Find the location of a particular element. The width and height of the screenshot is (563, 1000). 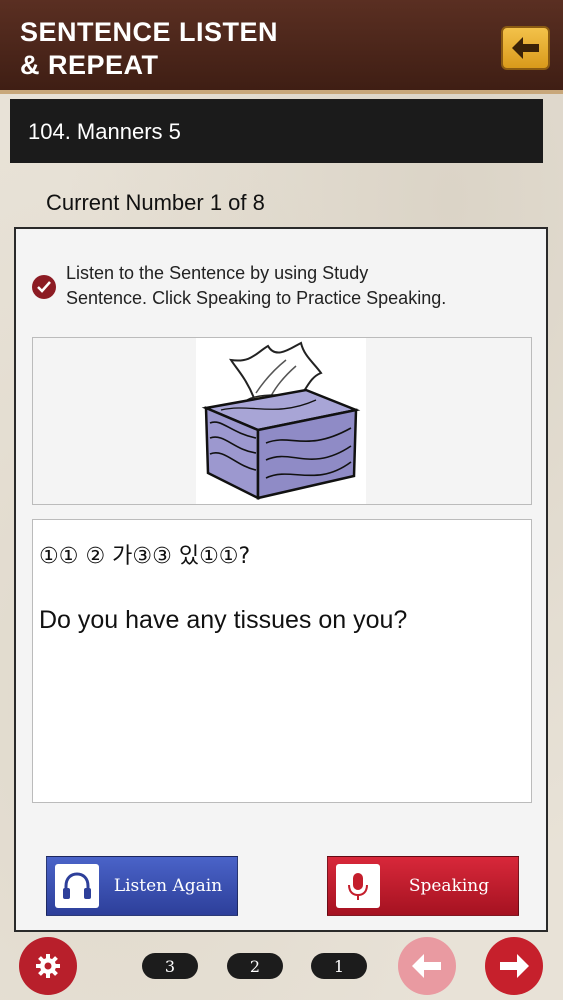

tissue-box-image is located at coordinates (281, 421).